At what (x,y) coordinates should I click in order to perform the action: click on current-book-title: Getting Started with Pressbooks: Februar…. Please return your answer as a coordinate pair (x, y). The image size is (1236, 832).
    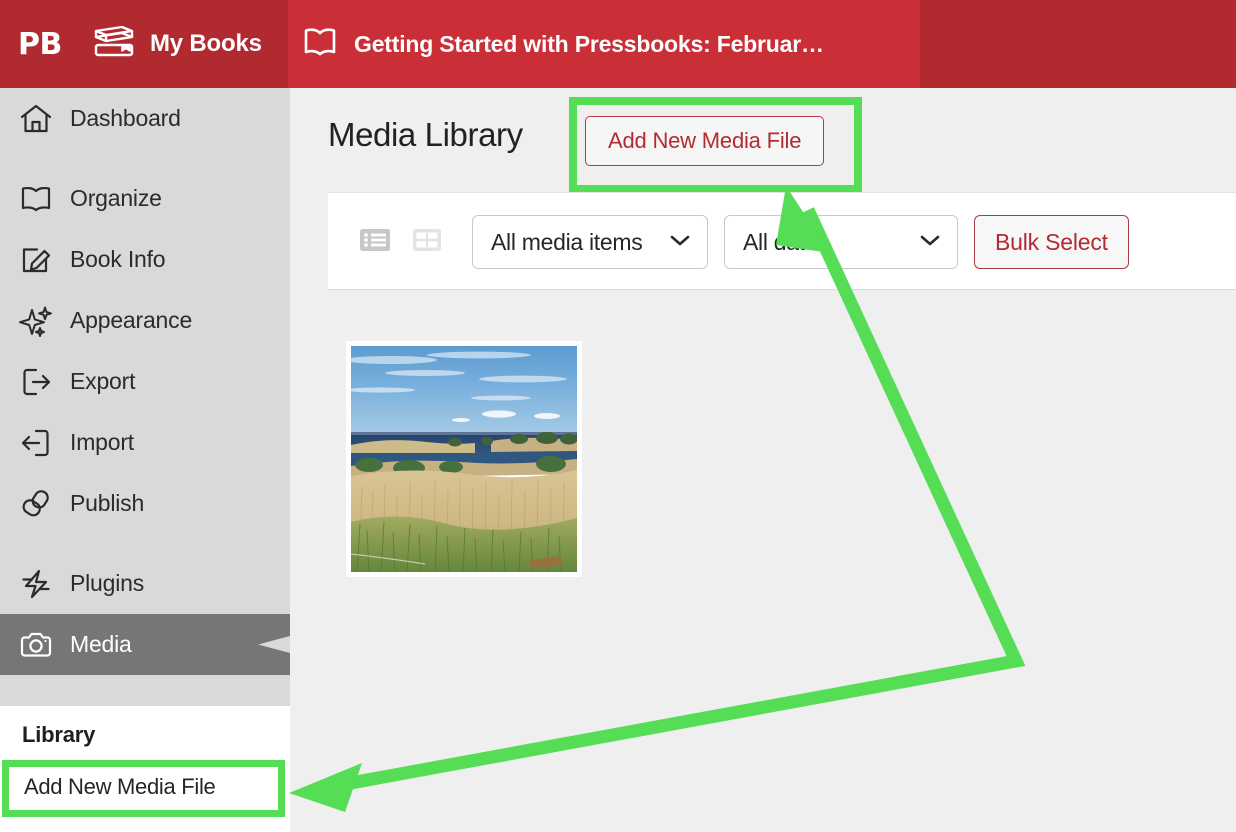
    Looking at the image, I should click on (589, 43).